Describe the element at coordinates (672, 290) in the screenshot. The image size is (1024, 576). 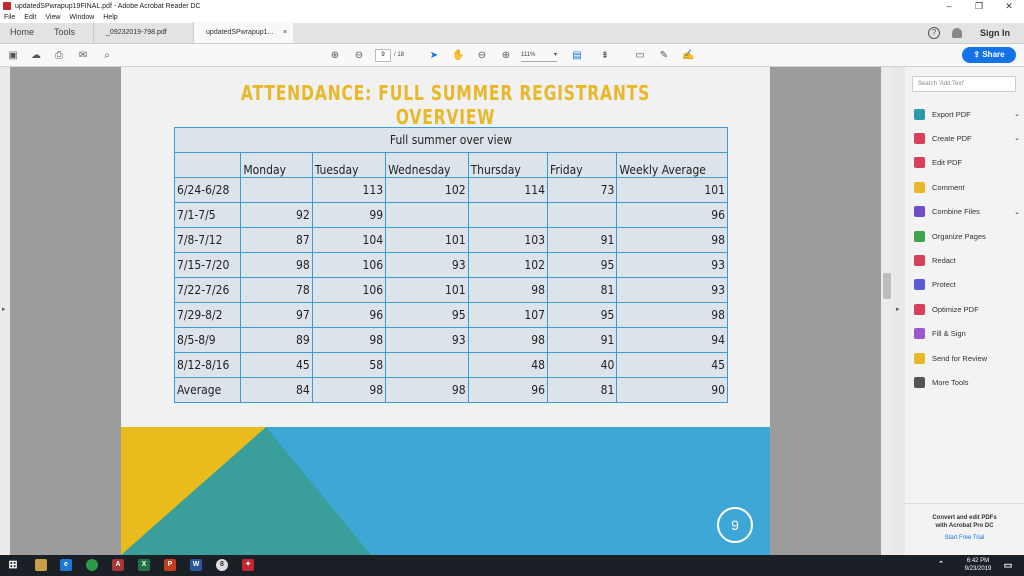
I see `table-cell: 93` at that location.